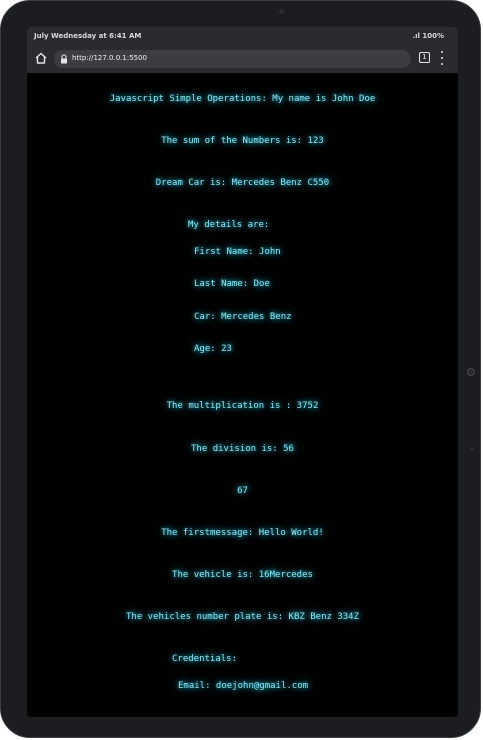 Image resolution: width=483 pixels, height=740 pixels. Describe the element at coordinates (472, 449) in the screenshot. I see `side-dot` at that location.